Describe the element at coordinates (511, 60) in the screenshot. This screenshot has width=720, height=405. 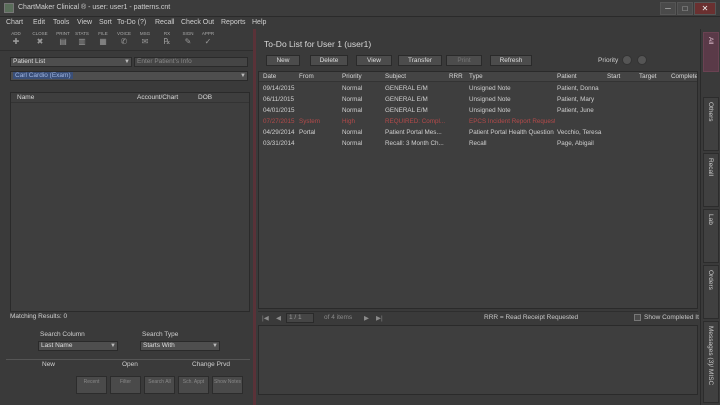
I see `refresh-todo-button: Refresh` at that location.